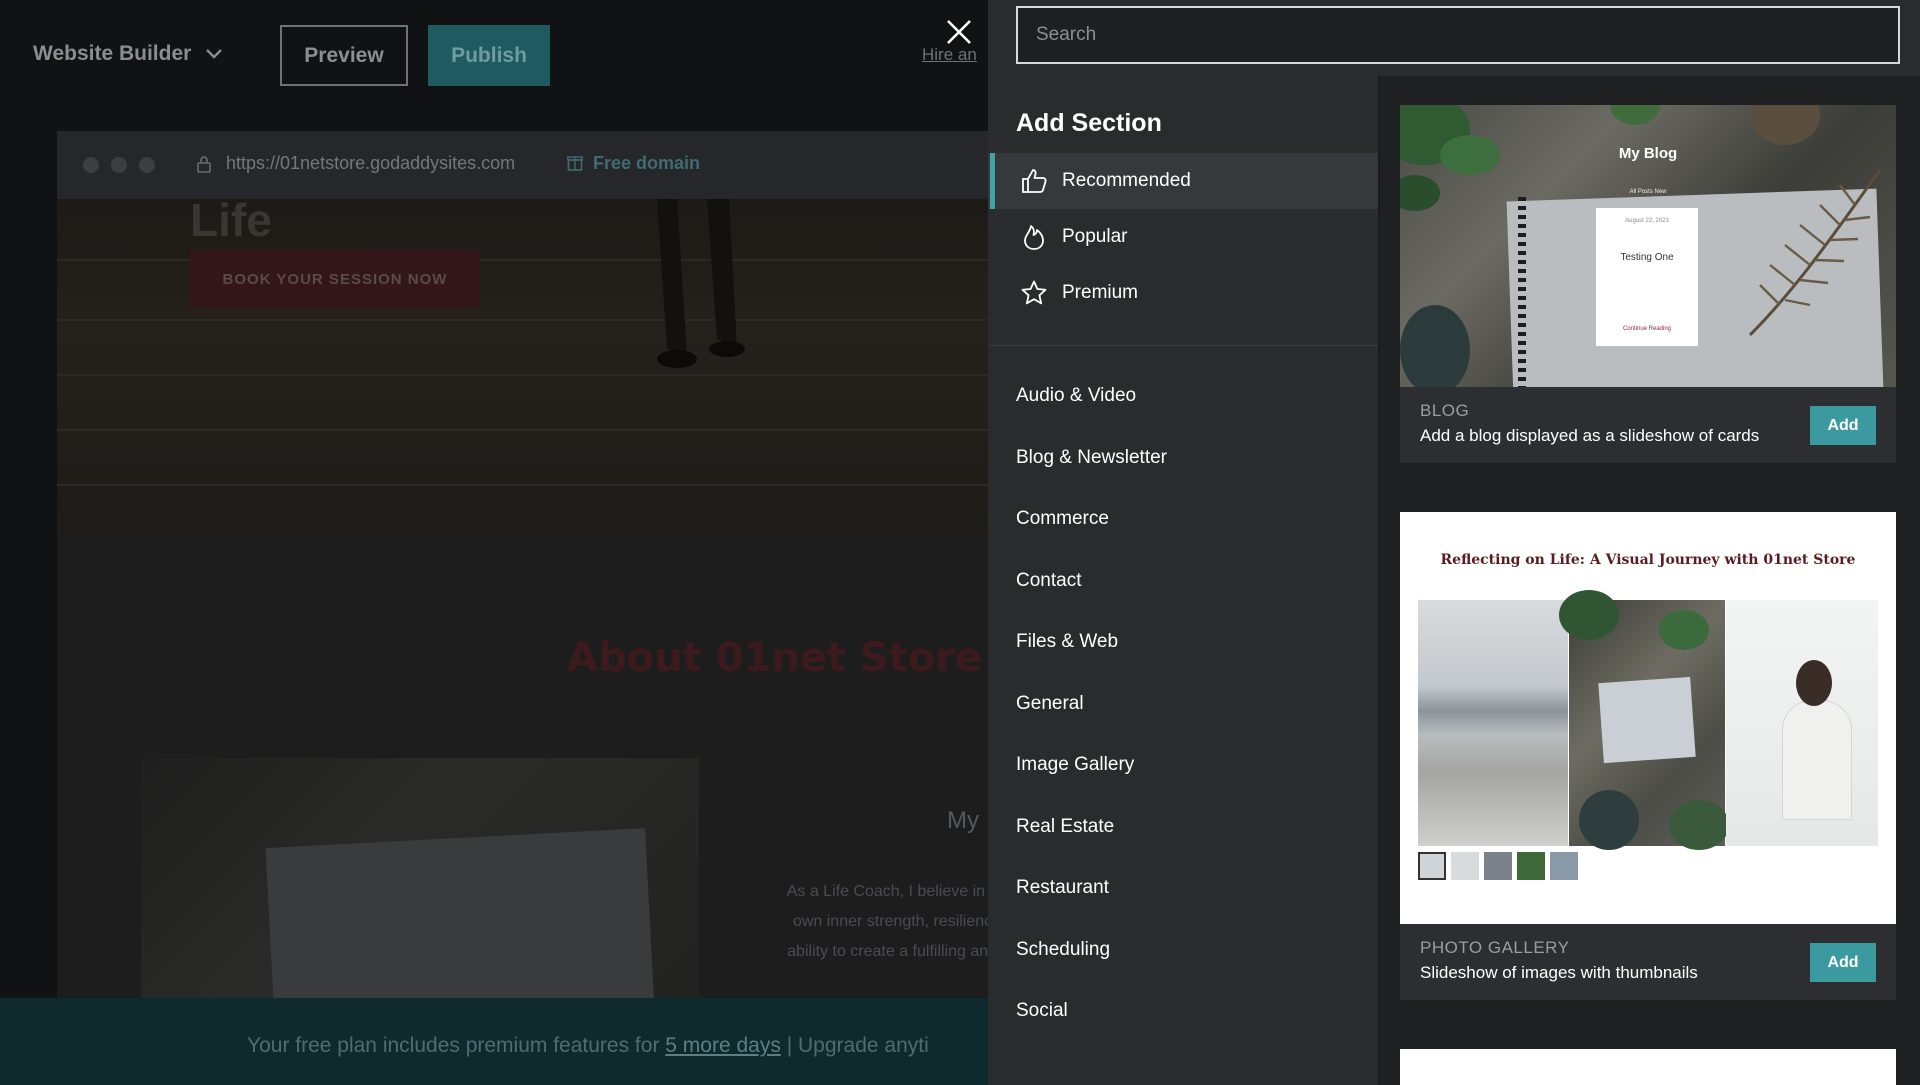 The width and height of the screenshot is (1920, 1085). I want to click on card-description: Slideshow of images with thumbnails, so click(1559, 972).